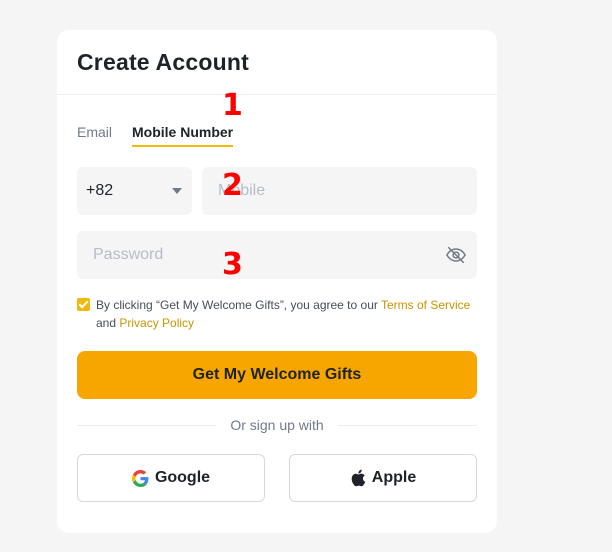 The width and height of the screenshot is (612, 552). What do you see at coordinates (232, 105) in the screenshot?
I see `annotation-marker-1: 1` at bounding box center [232, 105].